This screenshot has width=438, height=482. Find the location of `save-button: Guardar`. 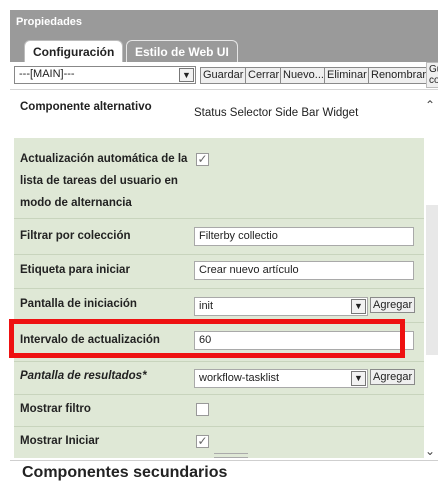

save-button: Guardar is located at coordinates (223, 75).